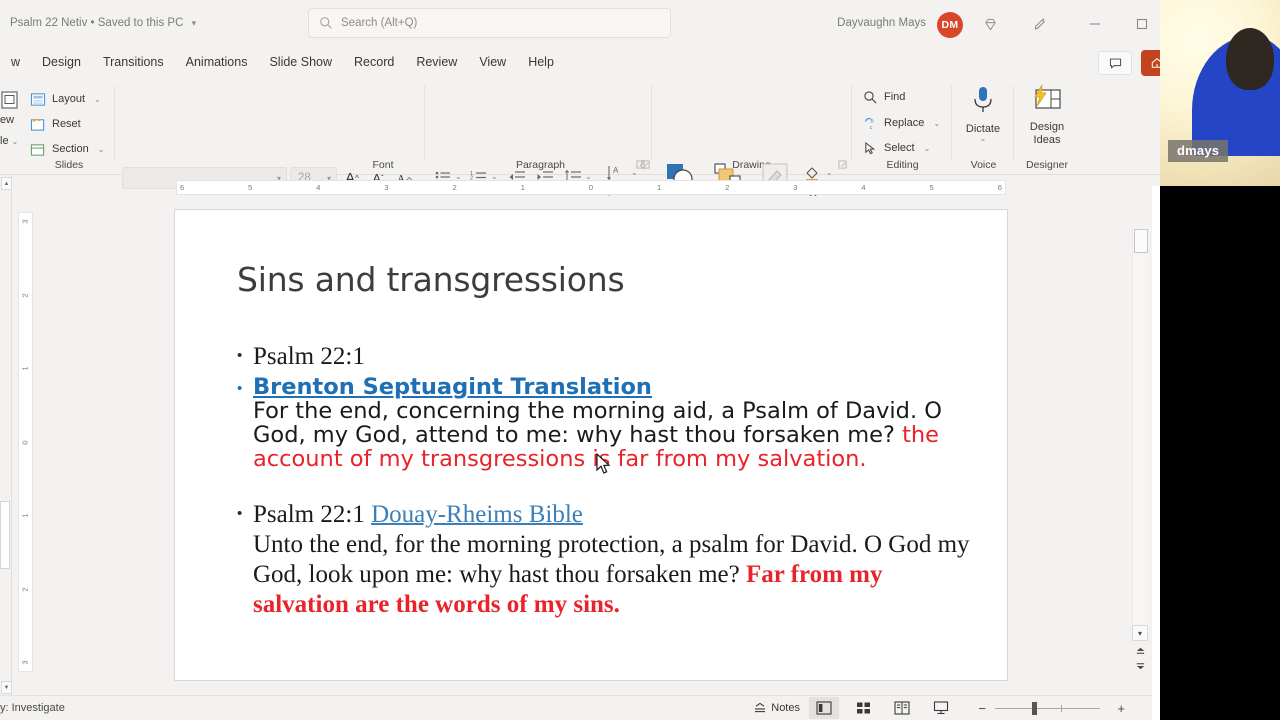  I want to click on avatar: DM, so click(950, 25).